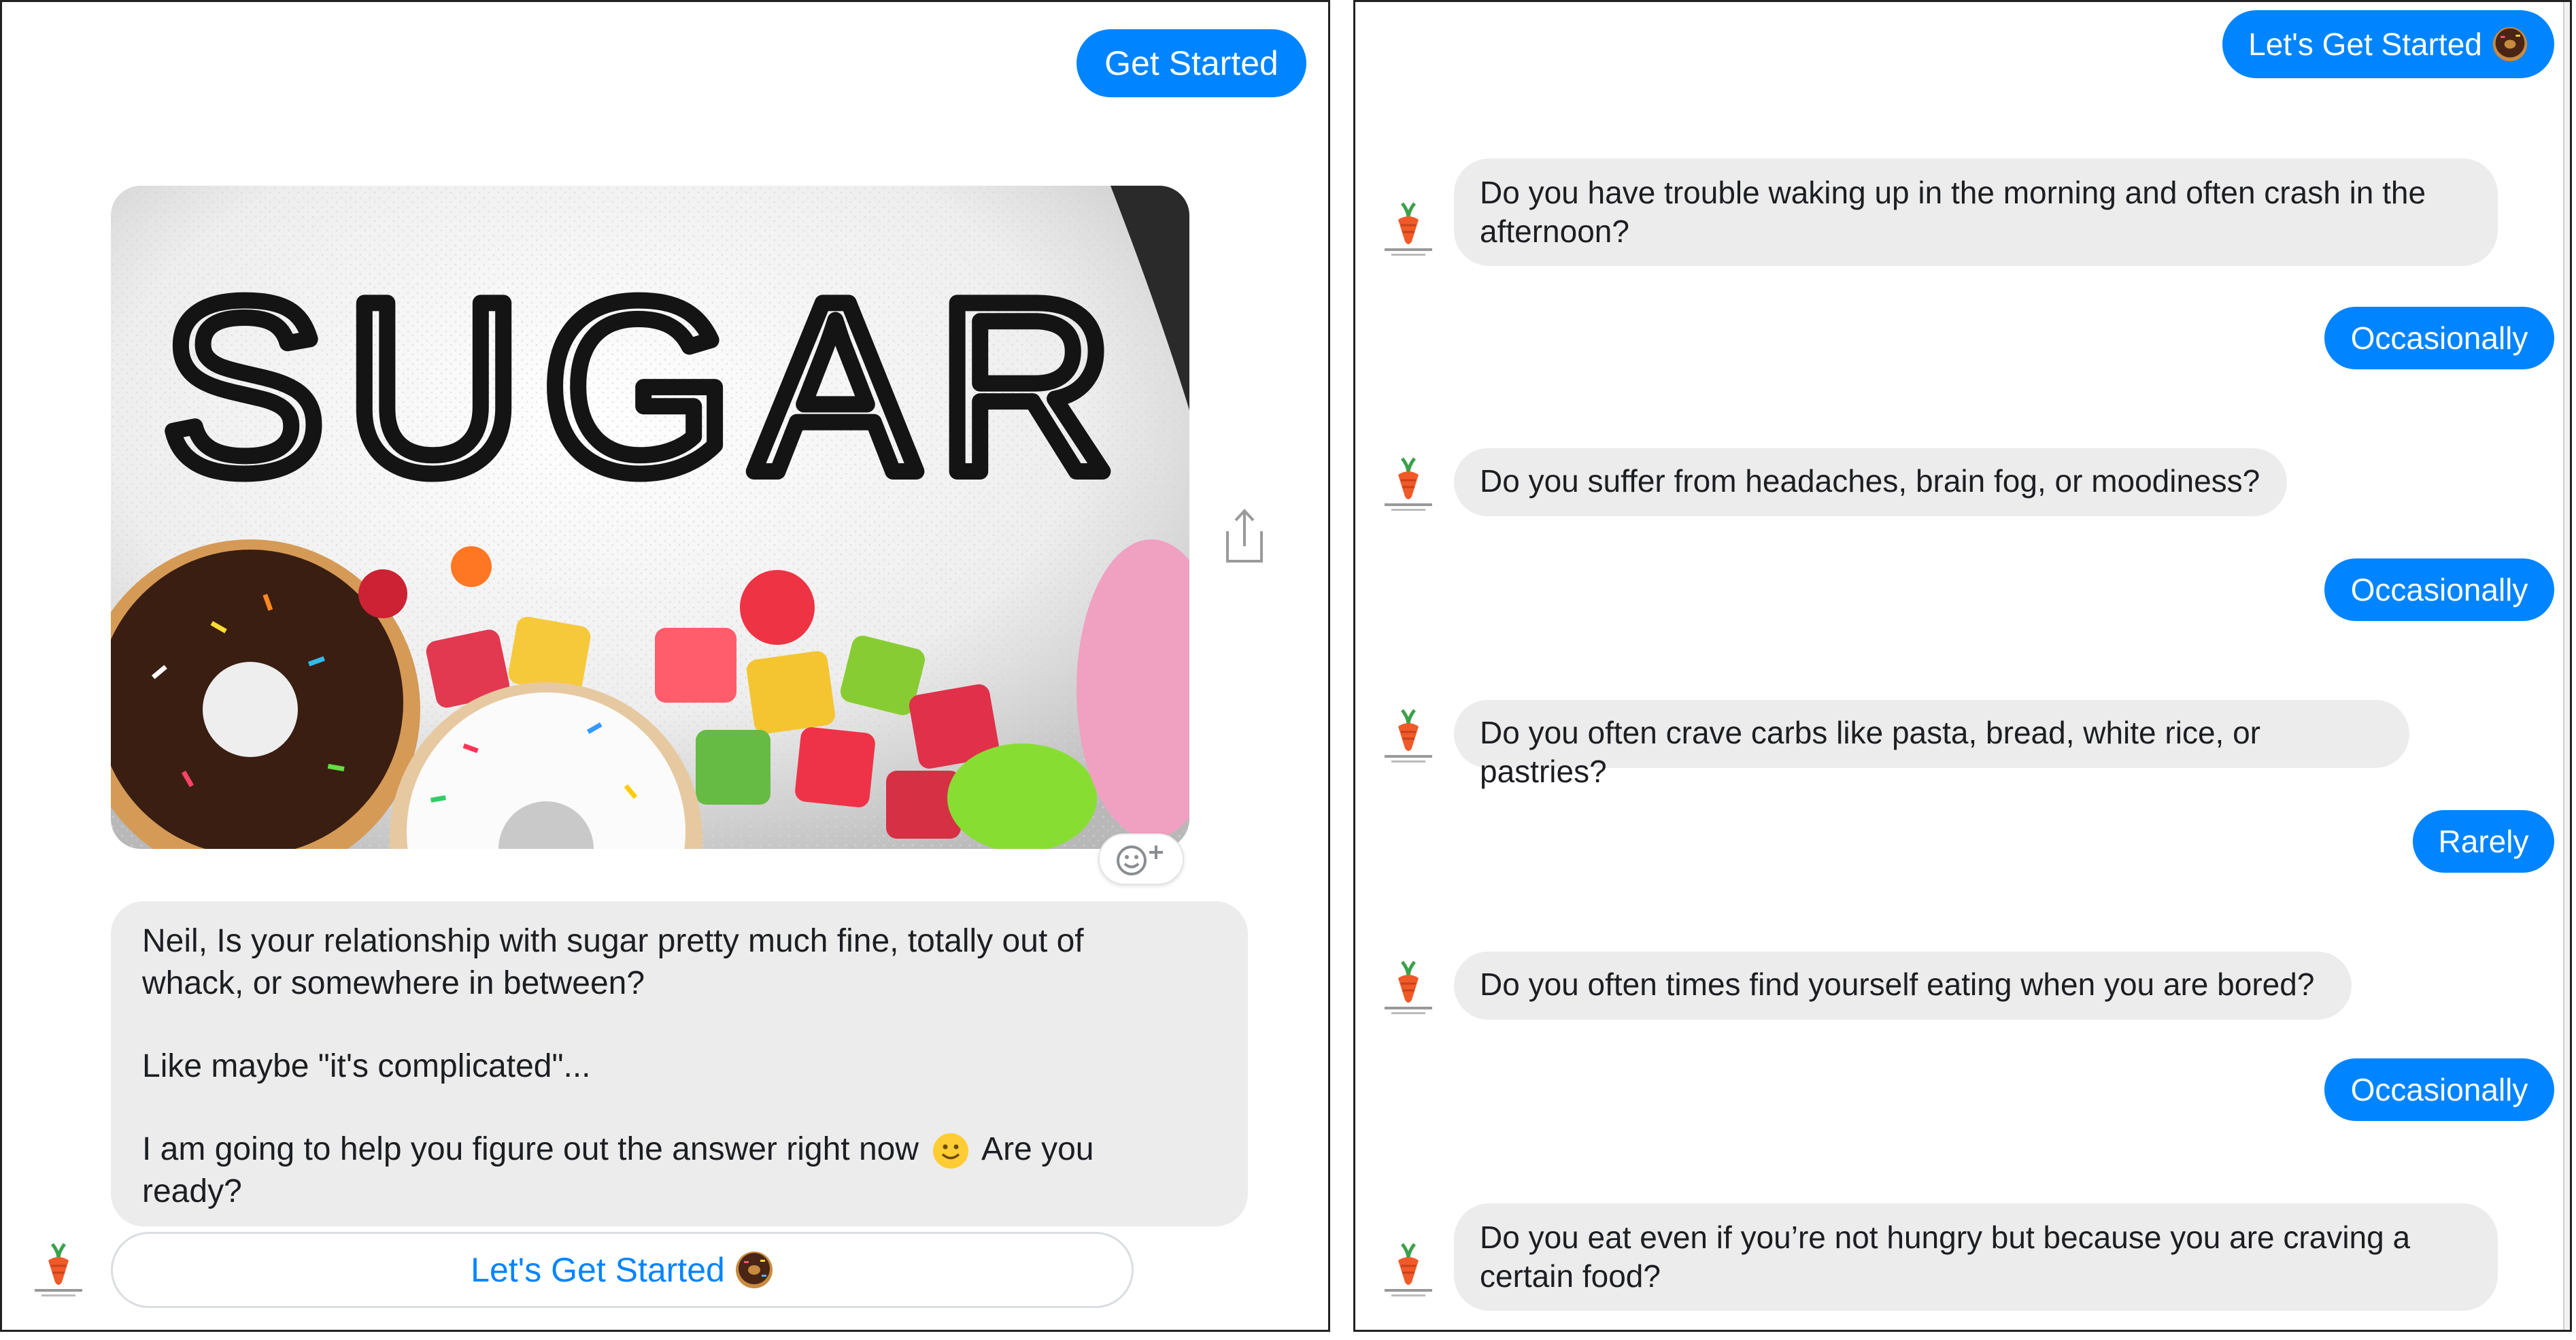  I want to click on user-reply-bubble: Let's Get Started, so click(2388, 44).